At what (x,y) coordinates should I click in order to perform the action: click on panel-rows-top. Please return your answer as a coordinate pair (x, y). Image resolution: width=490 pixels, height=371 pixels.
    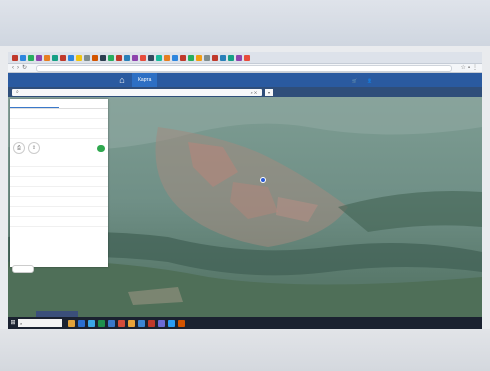
    Looking at the image, I should click on (59, 124).